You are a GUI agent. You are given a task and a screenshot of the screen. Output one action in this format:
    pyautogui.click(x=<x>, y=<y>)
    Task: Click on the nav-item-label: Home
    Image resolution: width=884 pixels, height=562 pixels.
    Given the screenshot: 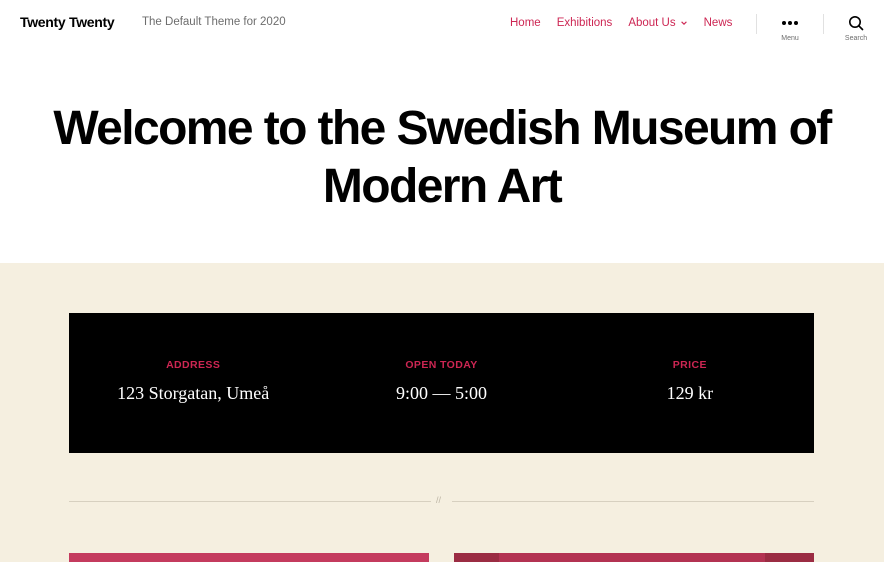 What is the action you would take?
    pyautogui.click(x=525, y=23)
    